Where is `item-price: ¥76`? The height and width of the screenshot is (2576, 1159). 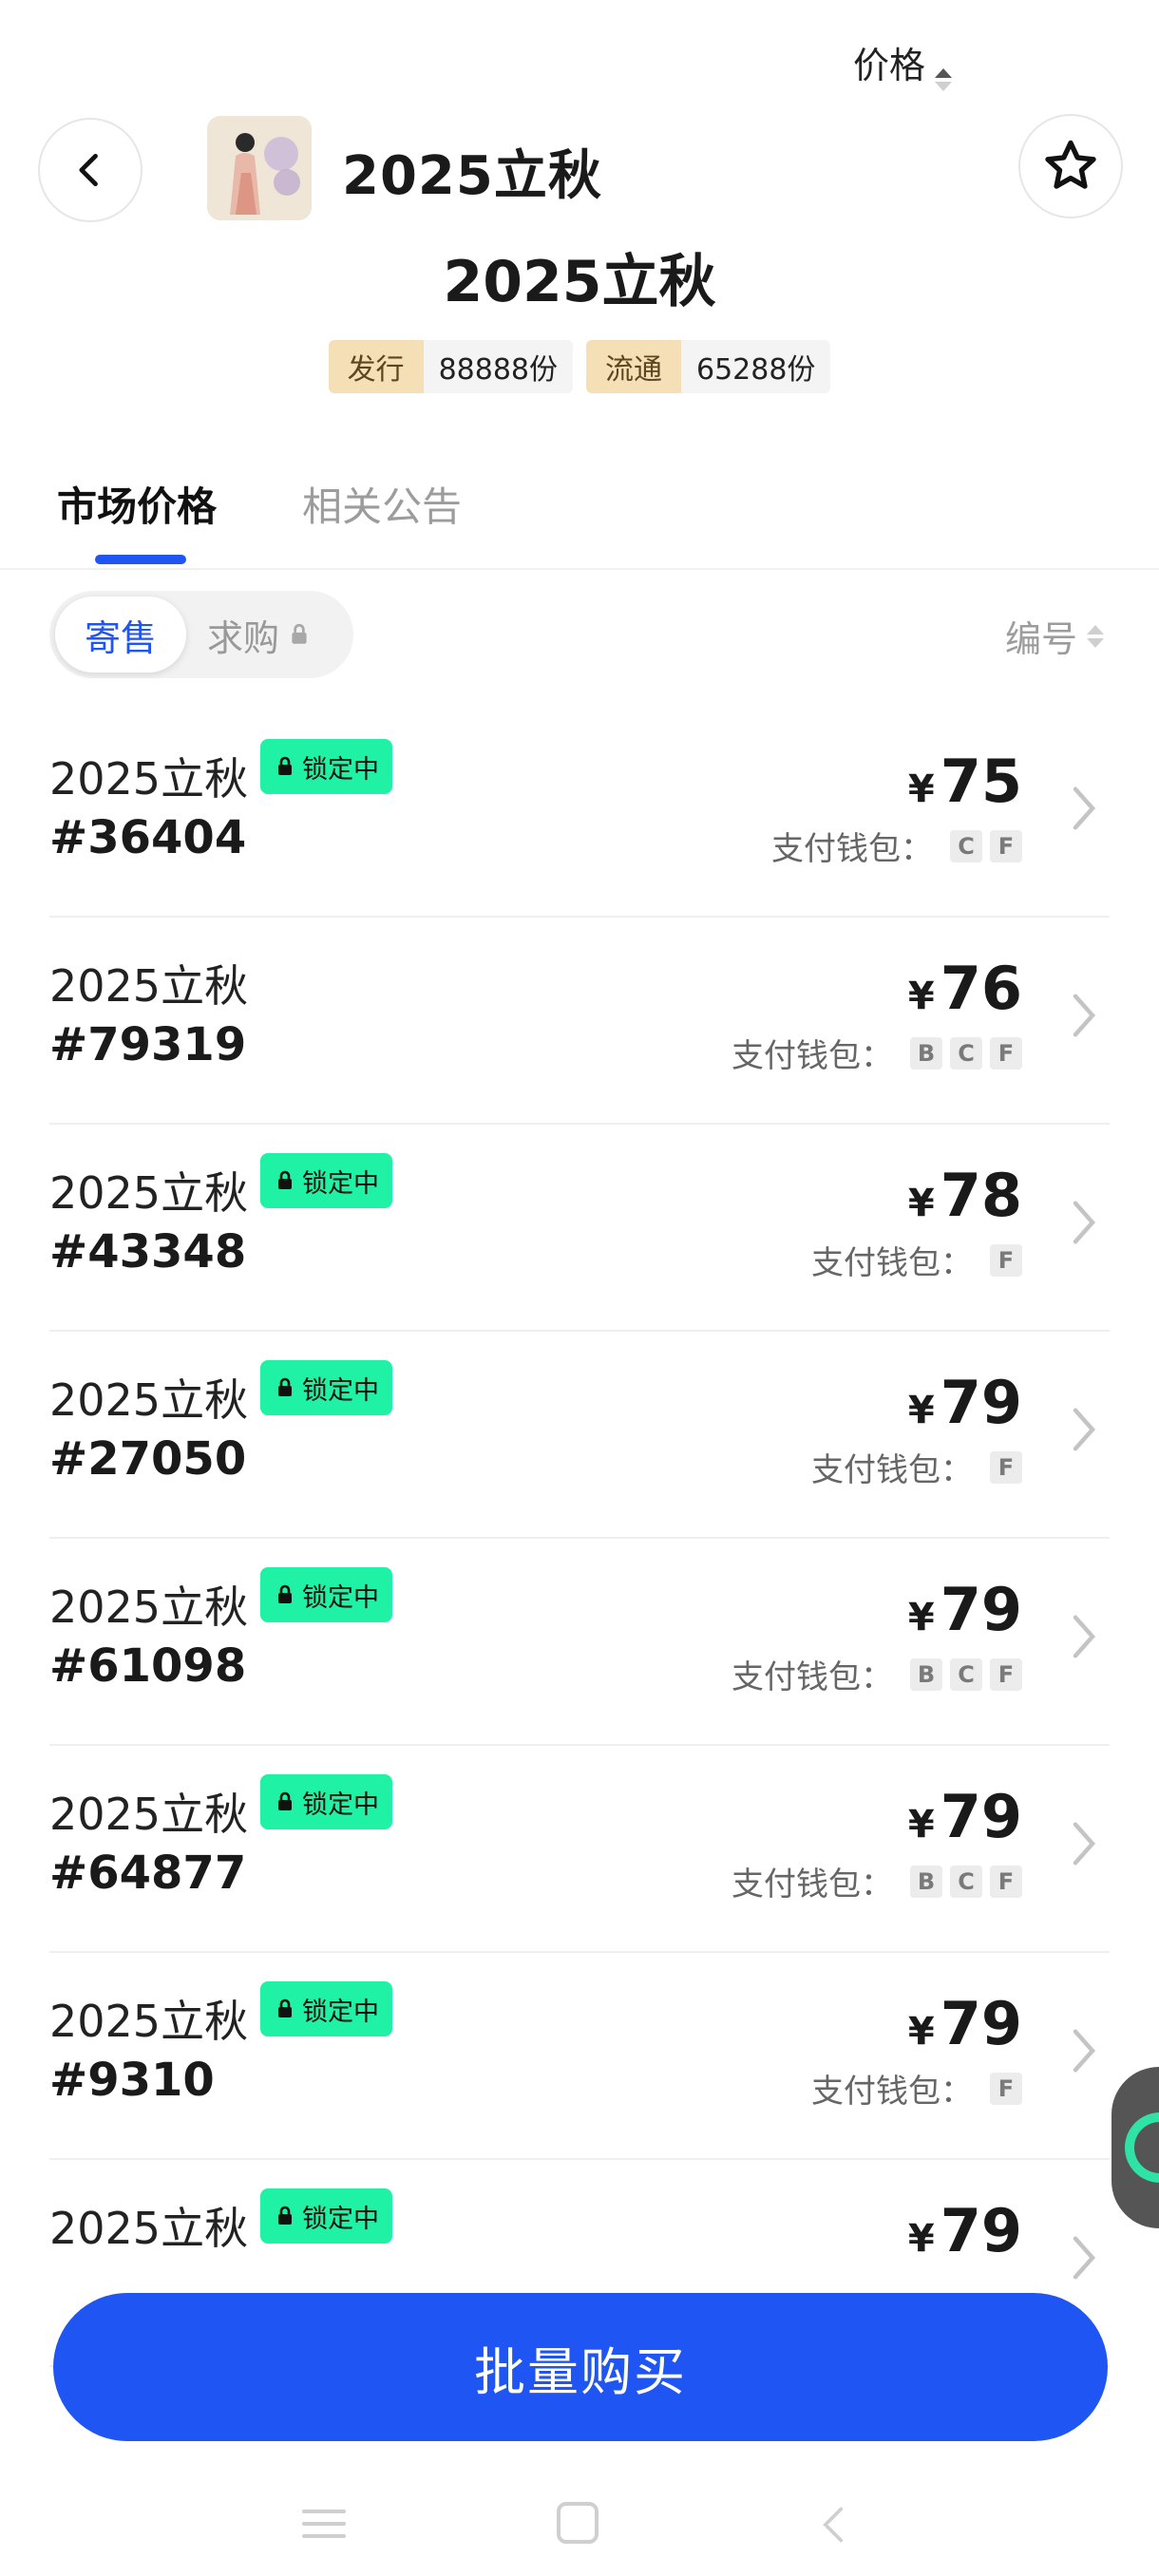 item-price: ¥76 is located at coordinates (965, 988).